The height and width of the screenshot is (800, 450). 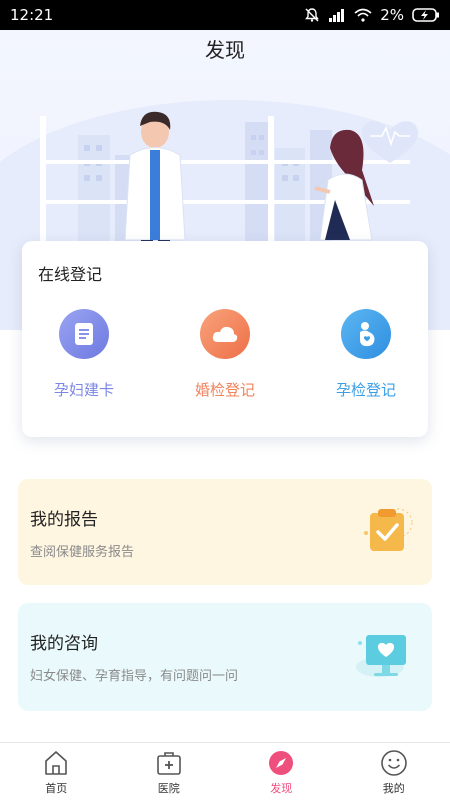 What do you see at coordinates (337, 15) in the screenshot?
I see `signal-icon` at bounding box center [337, 15].